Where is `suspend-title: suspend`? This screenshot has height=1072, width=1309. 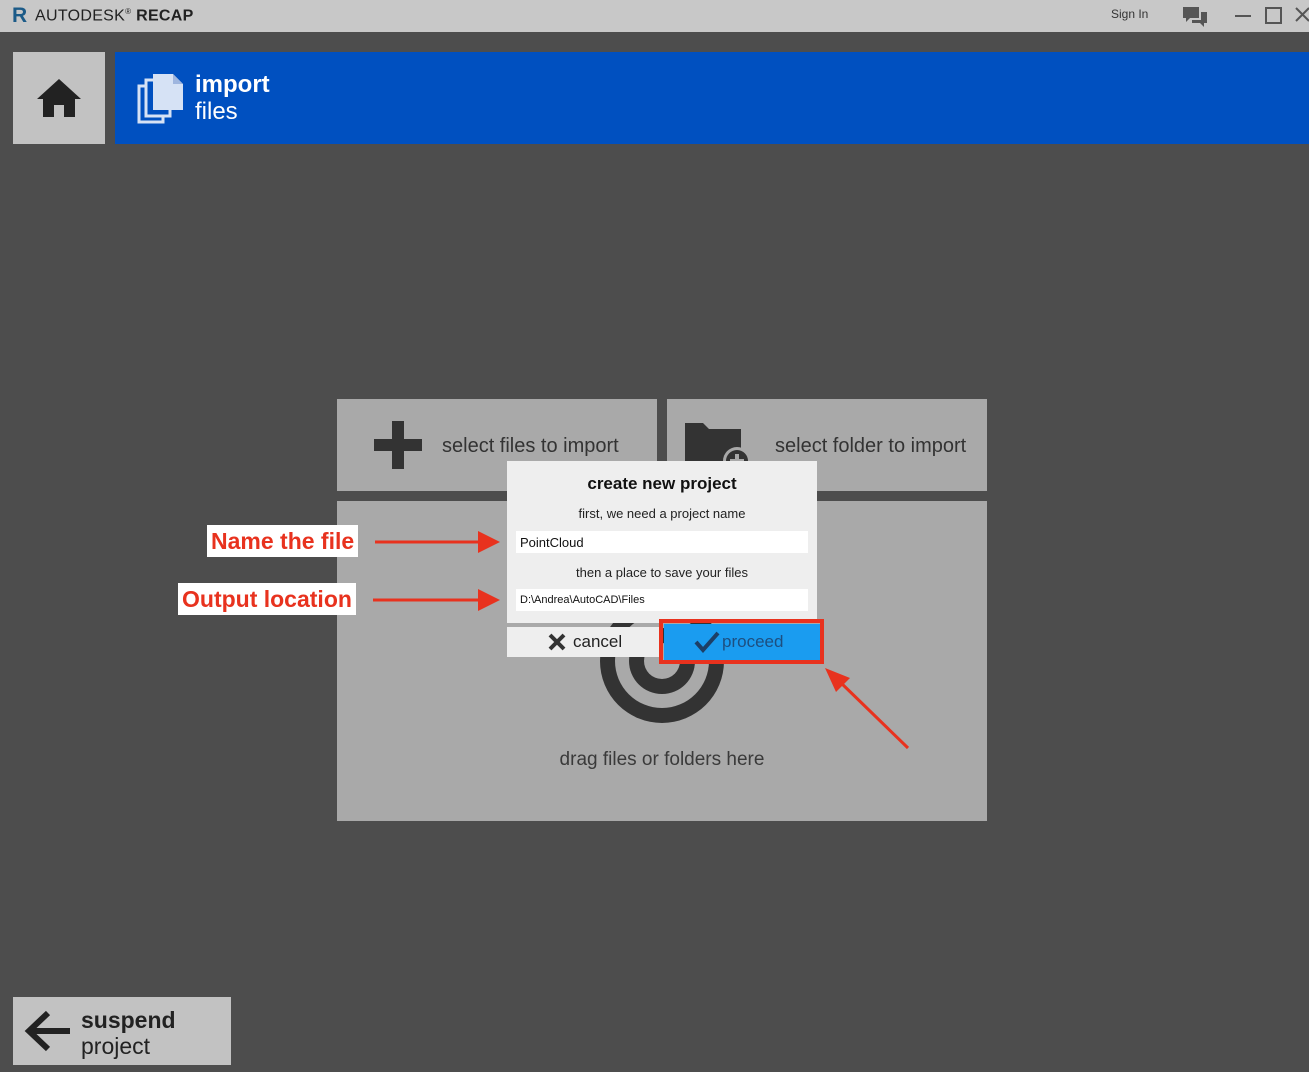
suspend-title: suspend is located at coordinates (128, 1020).